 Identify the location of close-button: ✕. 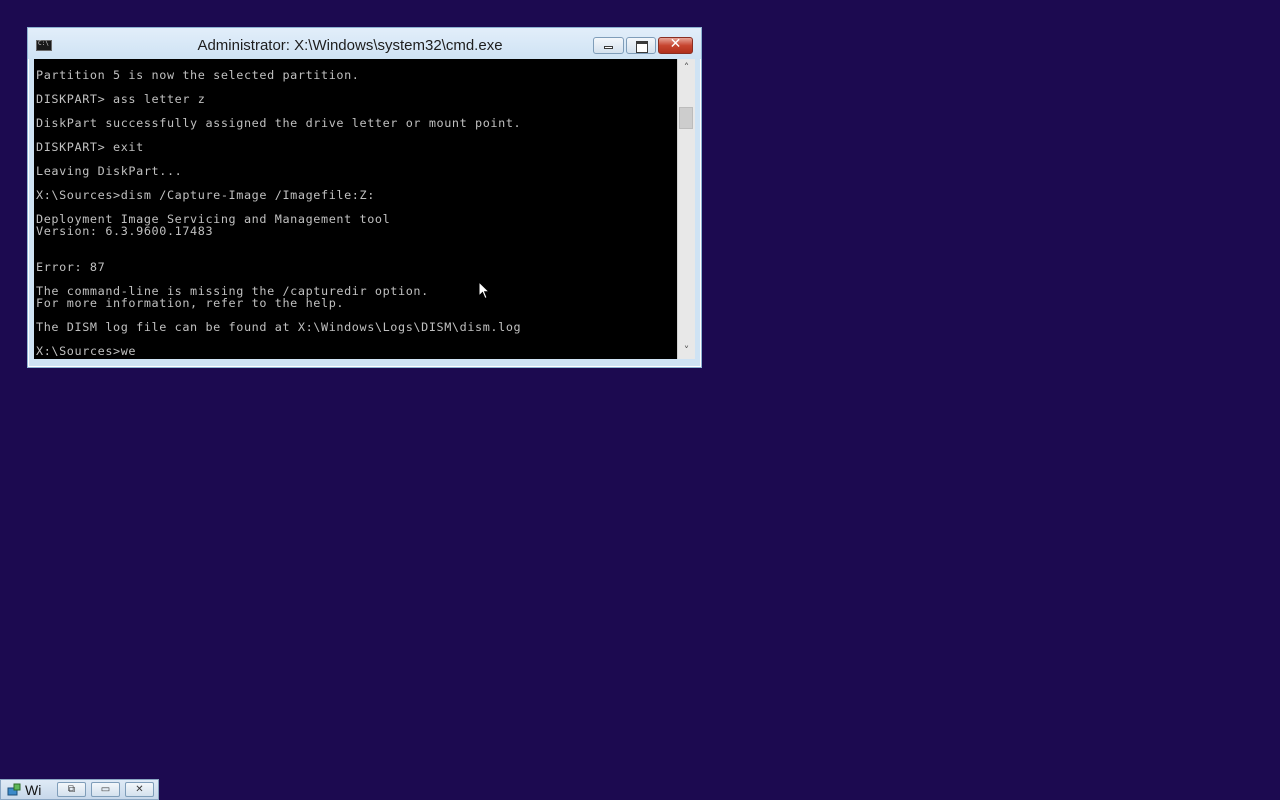
(675, 45).